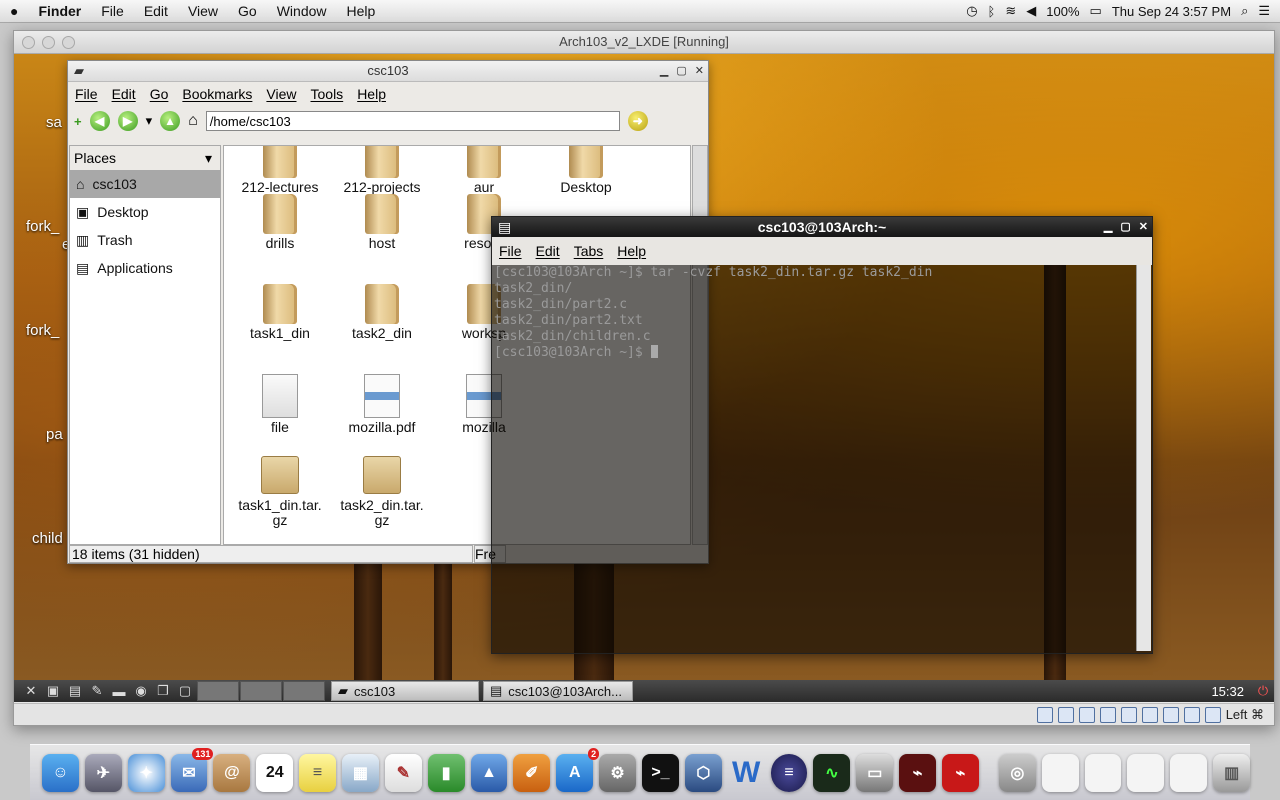 The height and width of the screenshot is (800, 1280). I want to click on numbers-icon: ▮, so click(446, 772).